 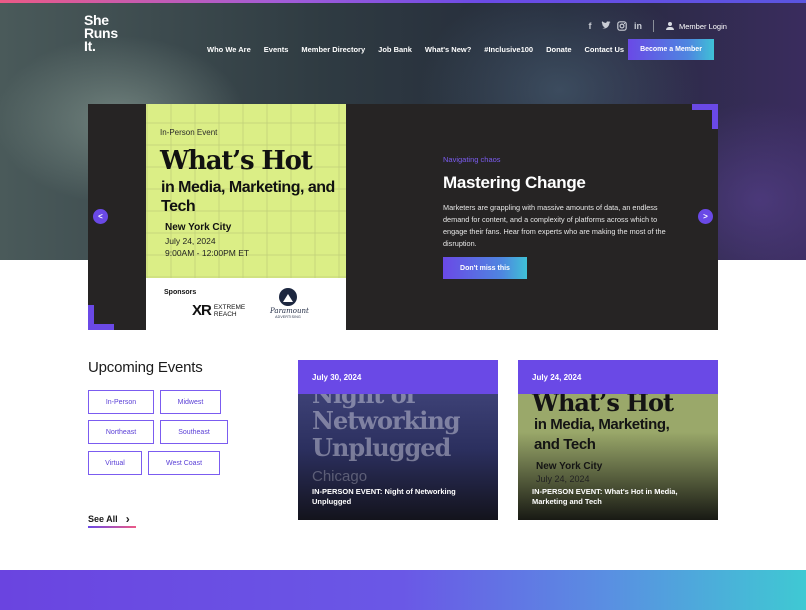 I want to click on slide-eyebrow: Navigating chaos, so click(x=472, y=159).